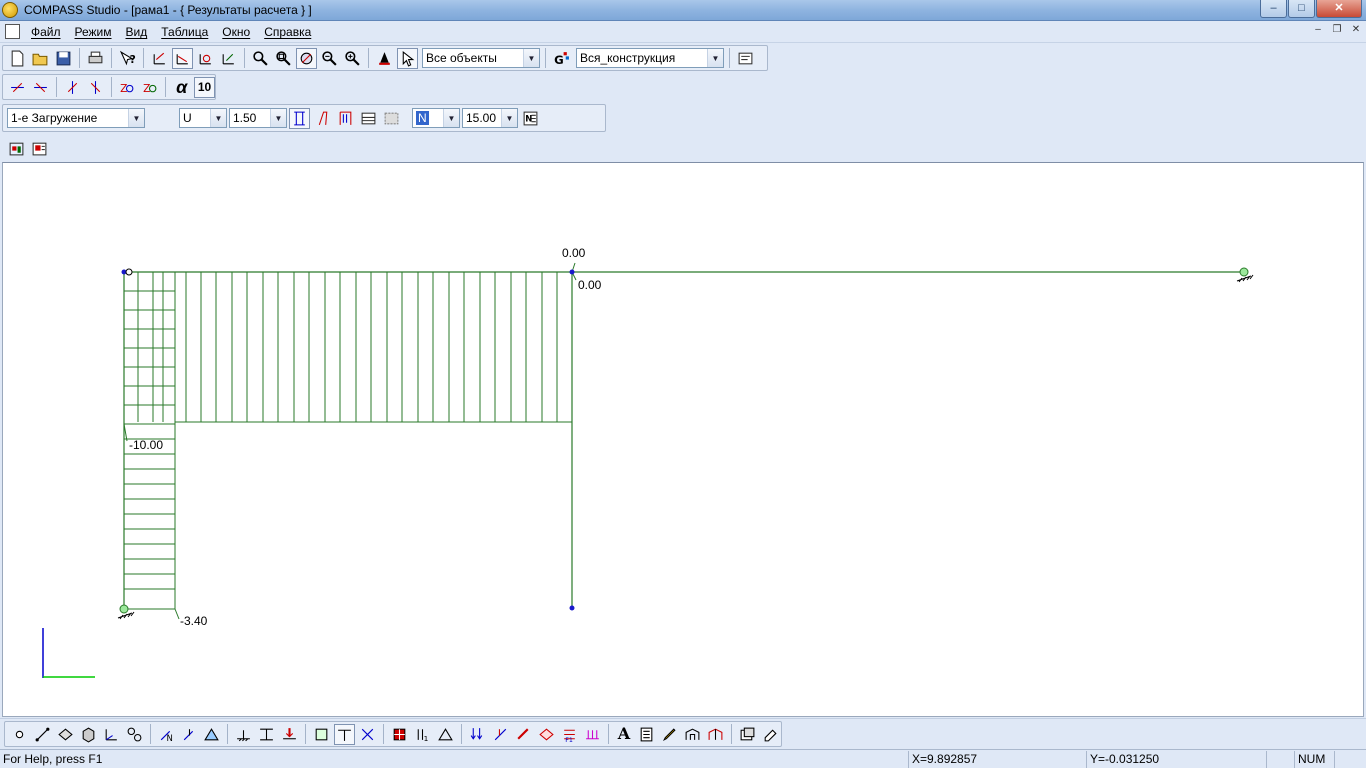  What do you see at coordinates (97, 32) in the screenshot?
I see `menu-mode: Режим` at bounding box center [97, 32].